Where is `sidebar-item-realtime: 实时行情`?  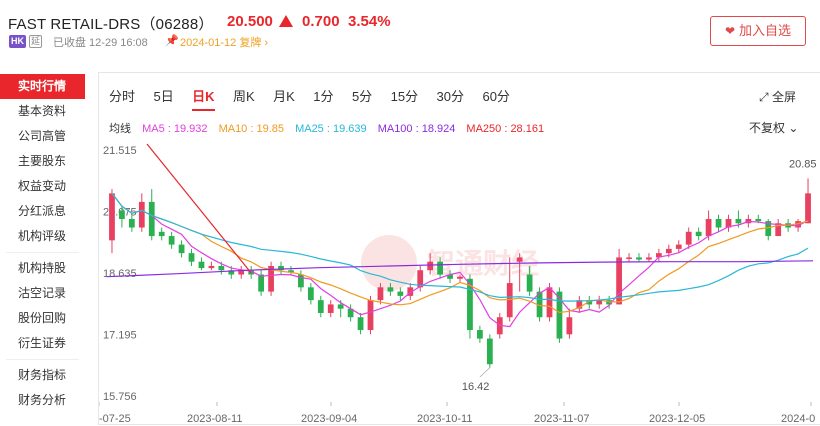 sidebar-item-realtime: 实时行情 is located at coordinates (42, 86).